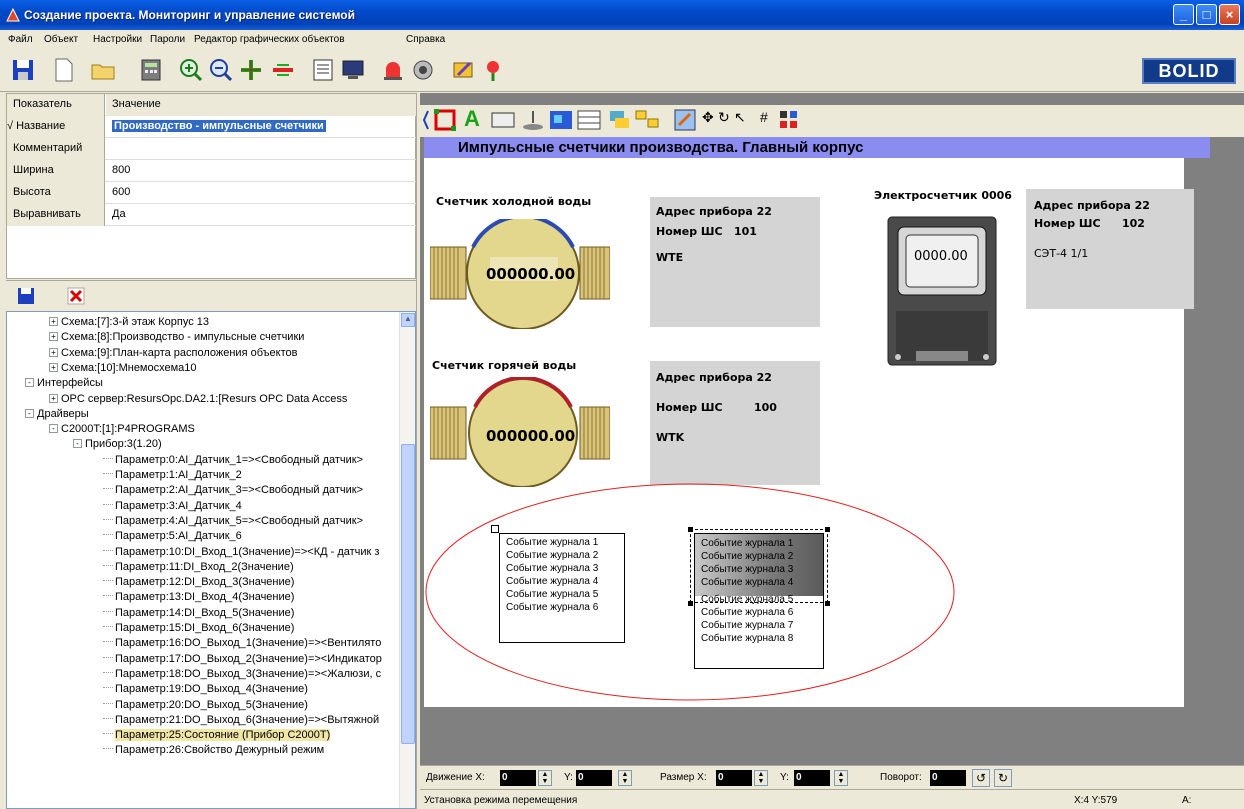 The width and height of the screenshot is (1244, 809). What do you see at coordinates (217, 736) in the screenshot?
I see `tree-item: Параметр:25:Состояние (Прибор С2000Т)` at bounding box center [217, 736].